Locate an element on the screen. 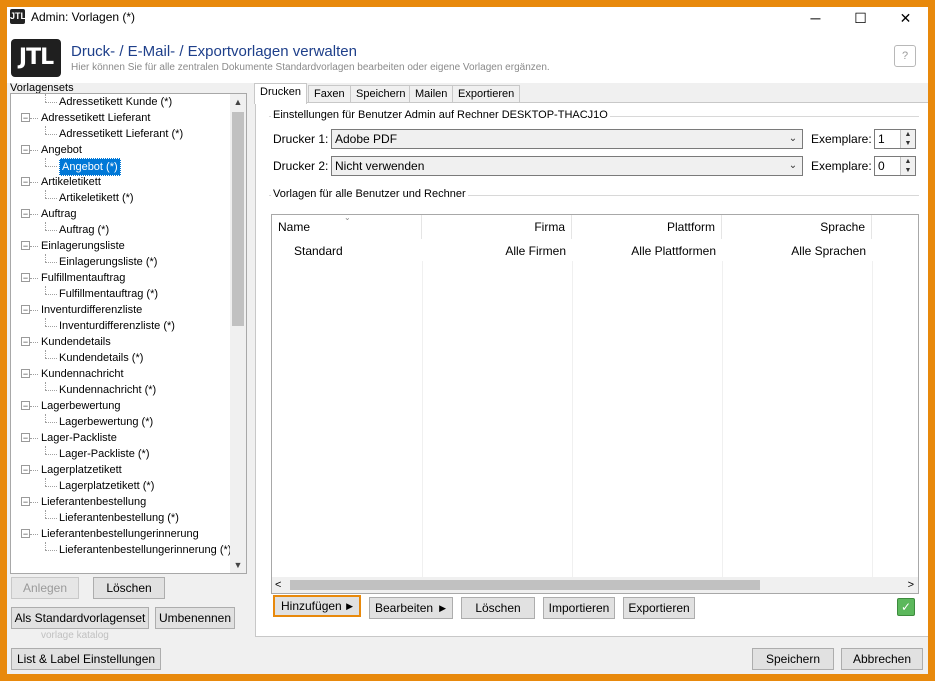 The height and width of the screenshot is (681, 935). exportieren-button: Exportieren is located at coordinates (659, 608).